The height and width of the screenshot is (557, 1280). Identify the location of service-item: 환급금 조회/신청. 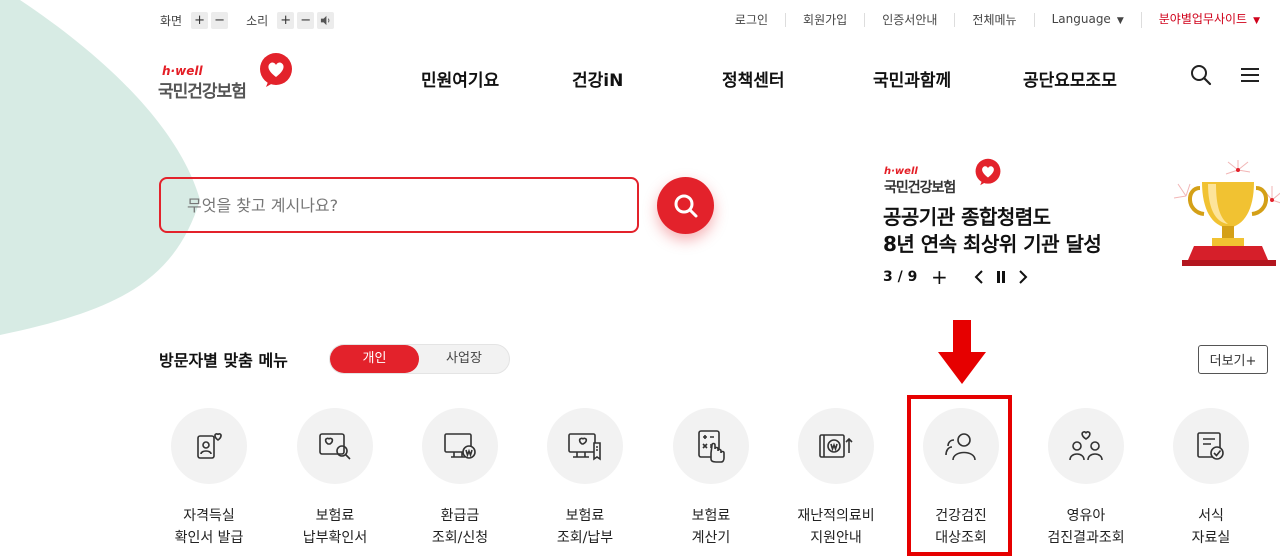
(460, 478).